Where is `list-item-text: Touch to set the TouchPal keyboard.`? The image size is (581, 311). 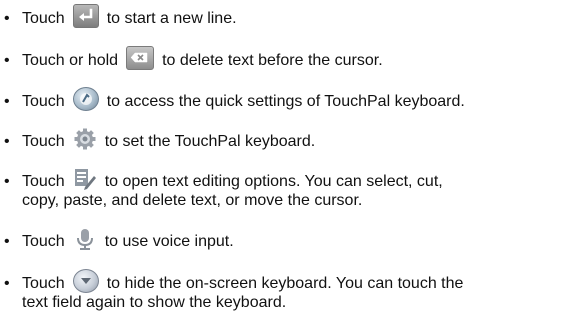
list-item-text: Touch to set the TouchPal keyboard. is located at coordinates (300, 139).